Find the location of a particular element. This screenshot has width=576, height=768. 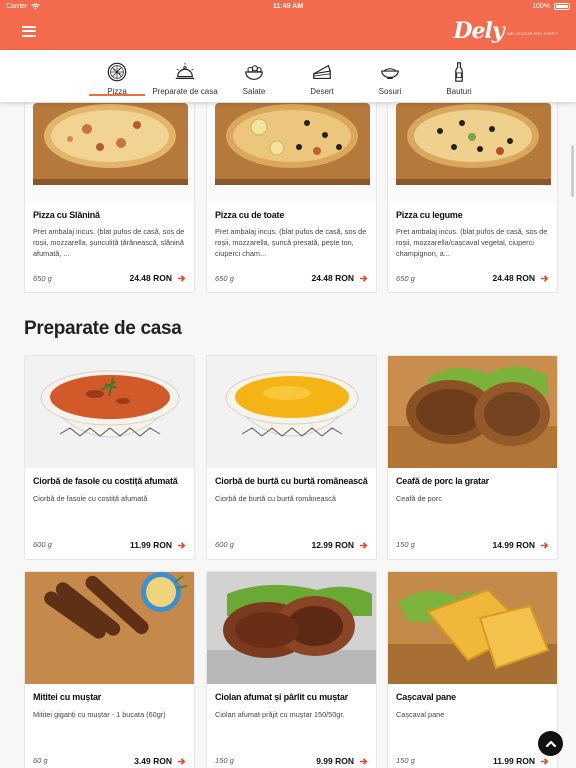

product-name: Pizza cu Slănină is located at coordinates (66, 215).